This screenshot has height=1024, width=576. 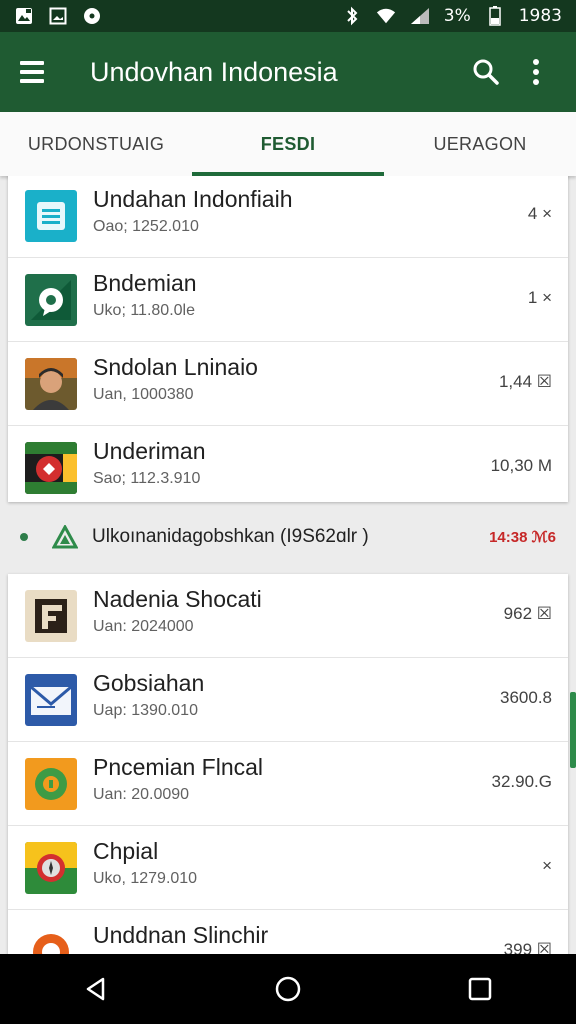 I want to click on clock: 1983, so click(x=540, y=16).